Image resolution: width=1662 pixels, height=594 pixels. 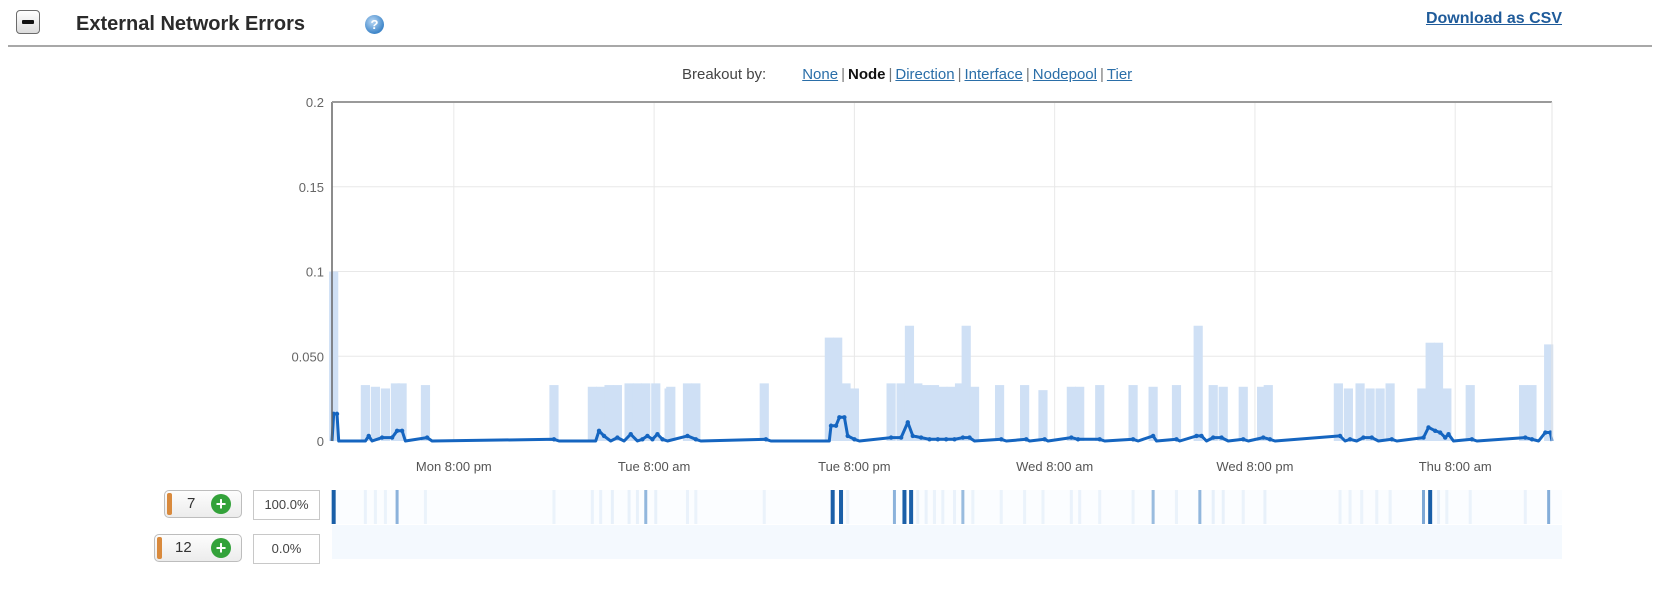 What do you see at coordinates (1054, 466) in the screenshot?
I see `x-tick-label: Wed 8:00 am` at bounding box center [1054, 466].